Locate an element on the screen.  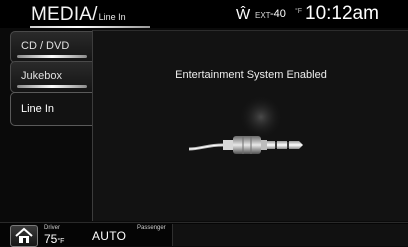
page-title: MEDIA/Line In is located at coordinates (78, 16).